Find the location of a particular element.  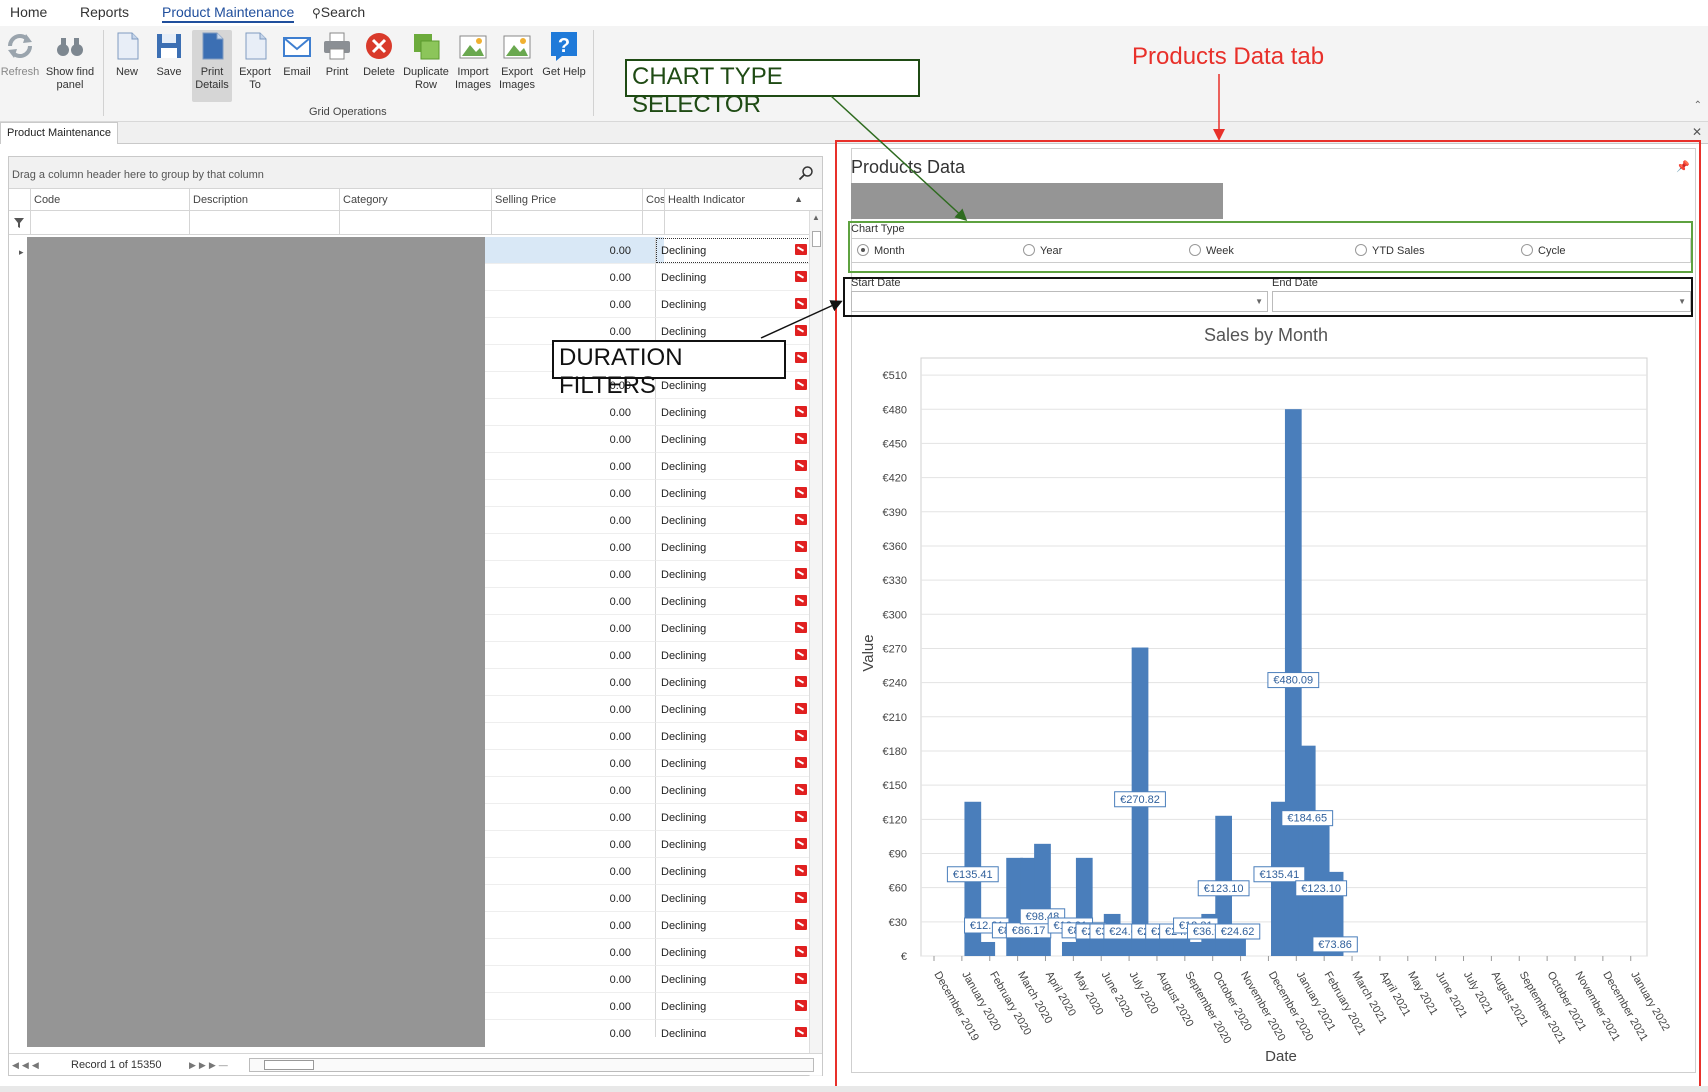

column-header-cost: Cos is located at coordinates (653, 200).